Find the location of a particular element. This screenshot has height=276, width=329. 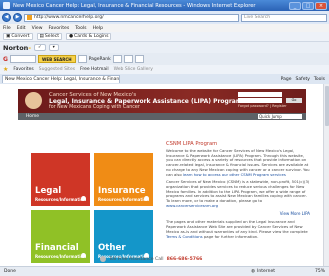

terms-link: Terms & Conditions is located at coordinates (184, 236).